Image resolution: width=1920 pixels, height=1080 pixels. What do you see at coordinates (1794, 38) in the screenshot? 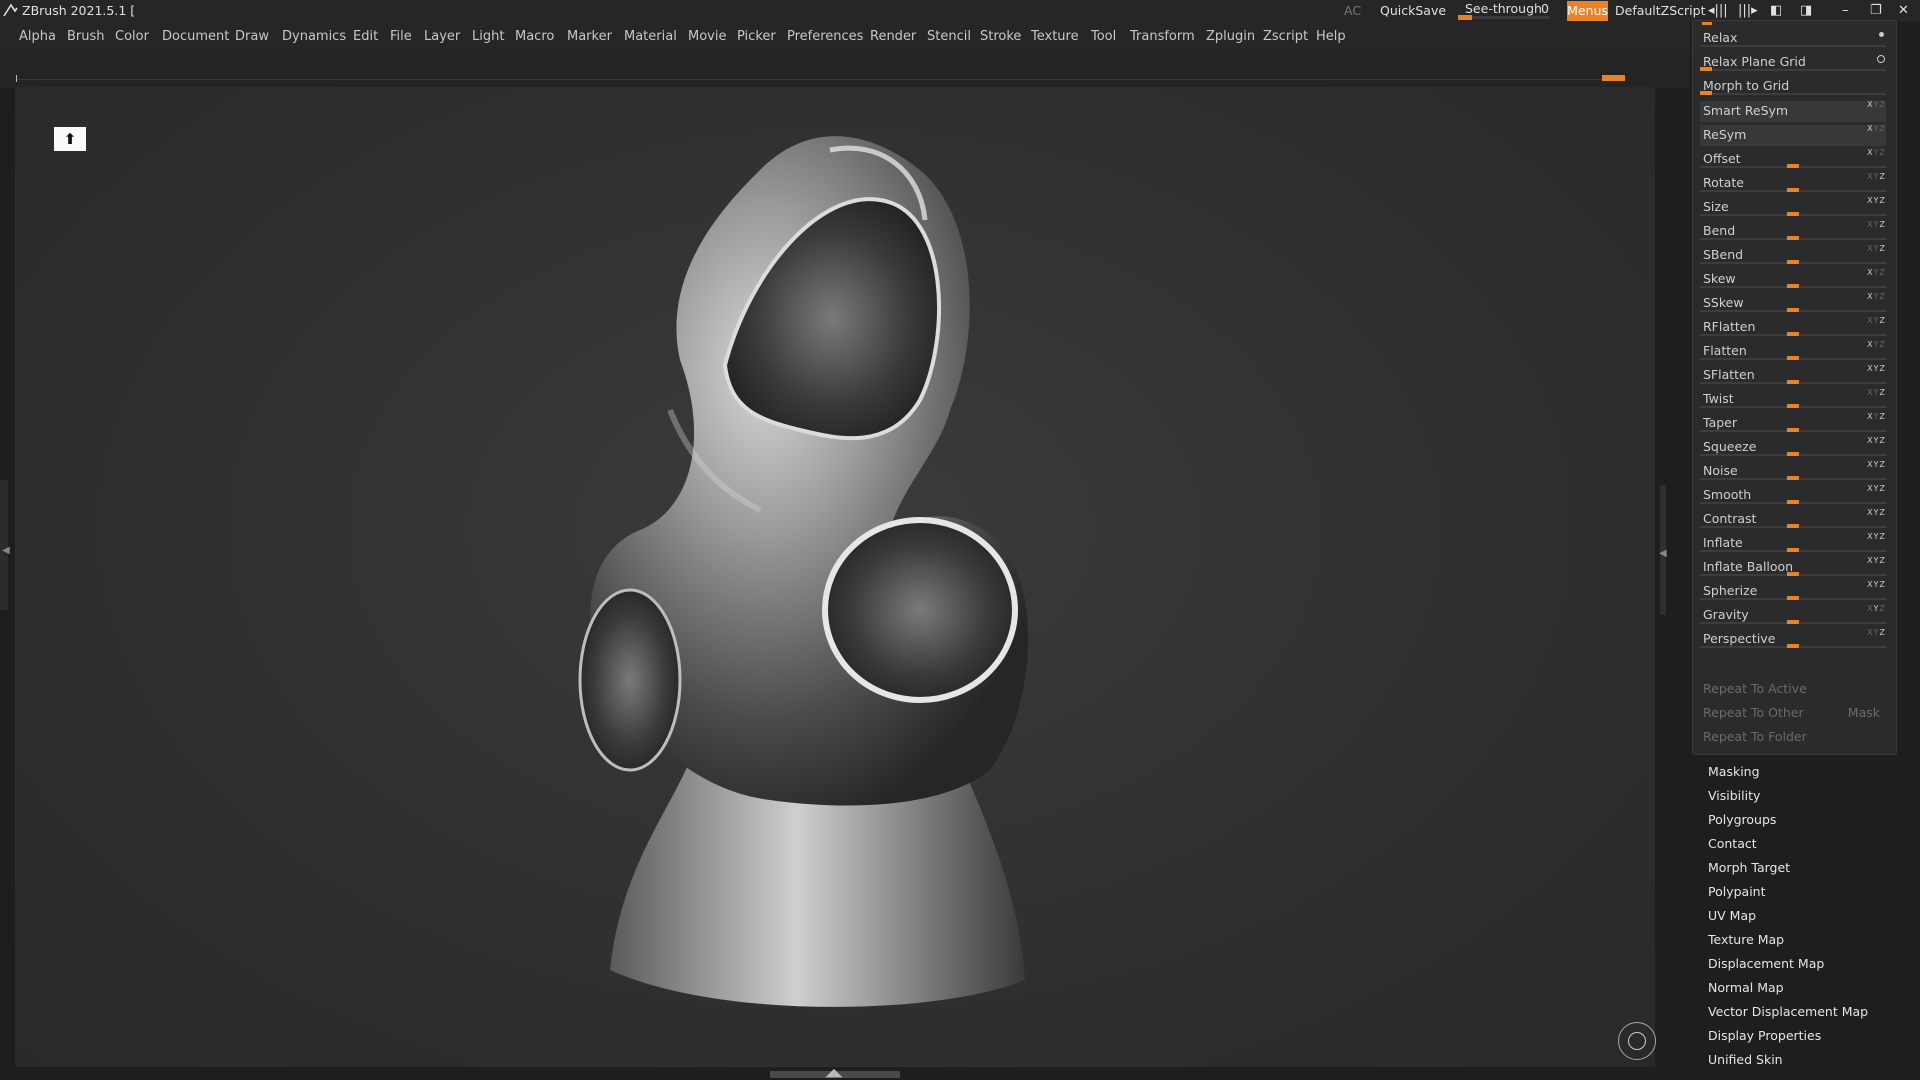
I see `deform-relax: Relax` at bounding box center [1794, 38].